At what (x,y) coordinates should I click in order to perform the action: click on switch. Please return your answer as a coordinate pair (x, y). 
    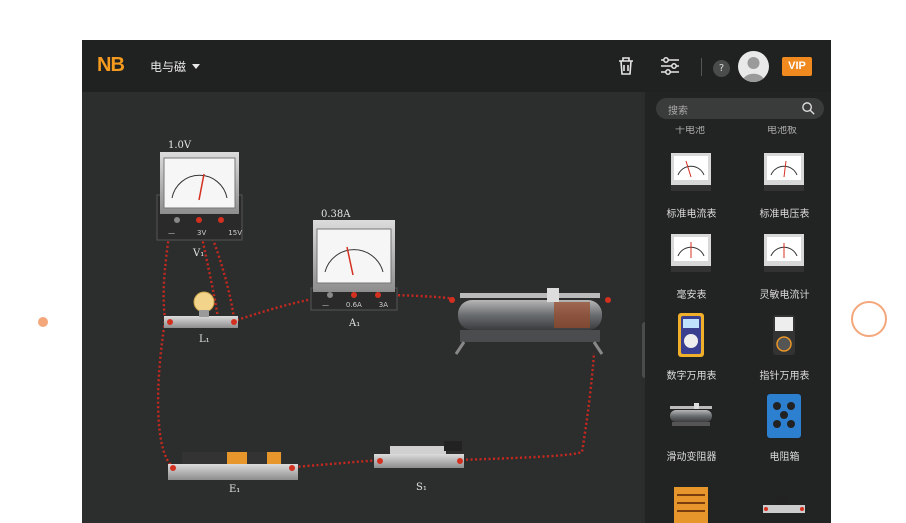
    Looking at the image, I should click on (419, 454).